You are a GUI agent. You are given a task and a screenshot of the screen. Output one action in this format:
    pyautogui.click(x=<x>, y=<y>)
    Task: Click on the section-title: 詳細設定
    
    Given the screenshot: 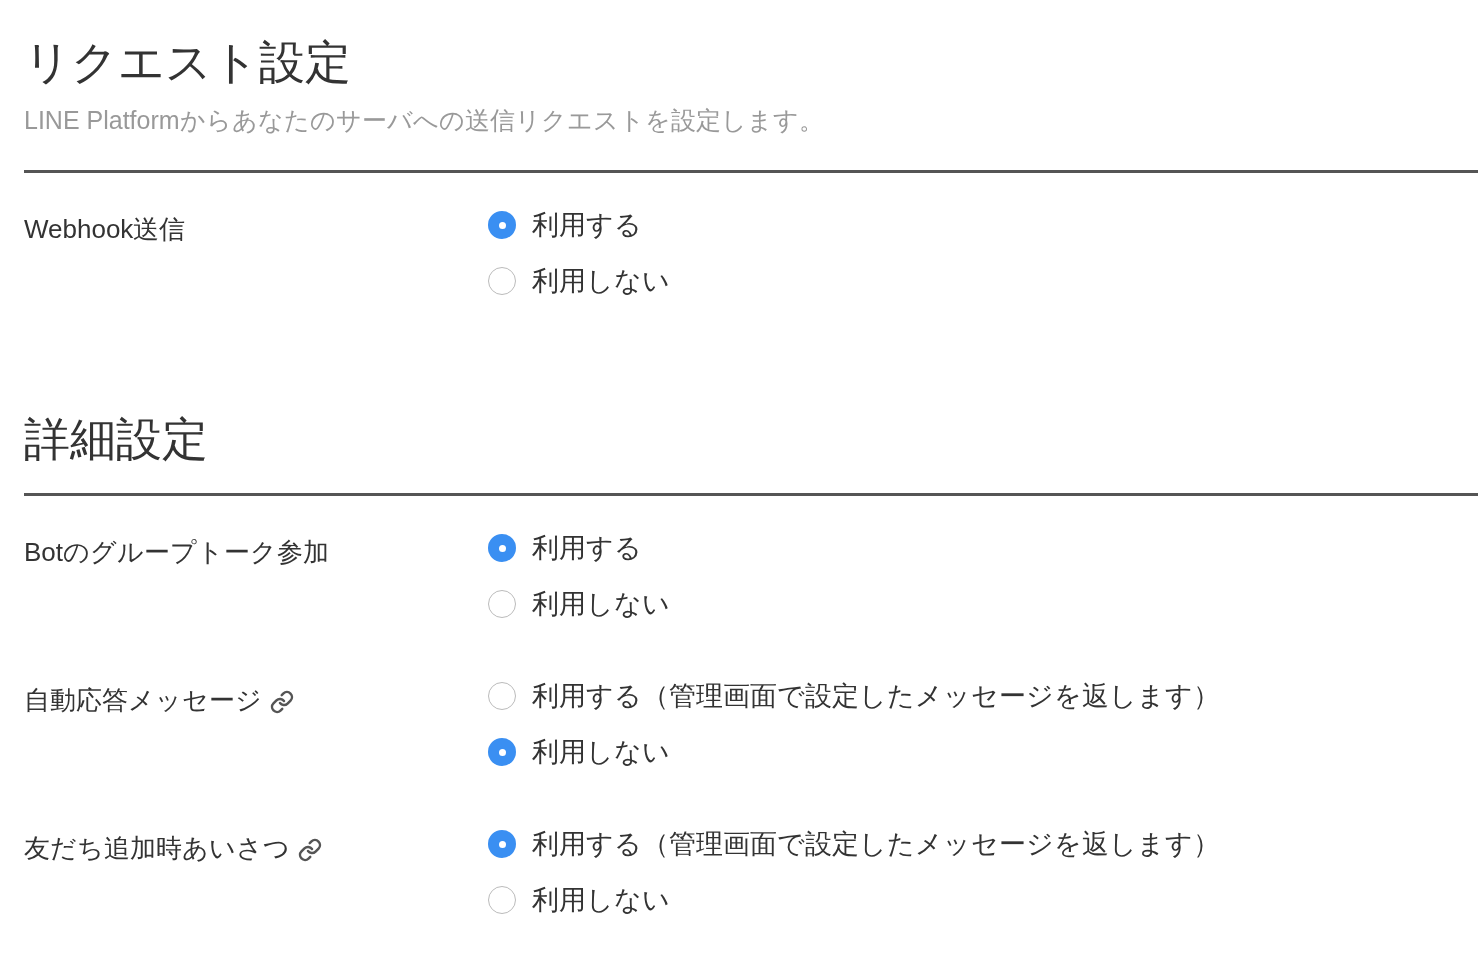 What is the action you would take?
    pyautogui.click(x=116, y=439)
    